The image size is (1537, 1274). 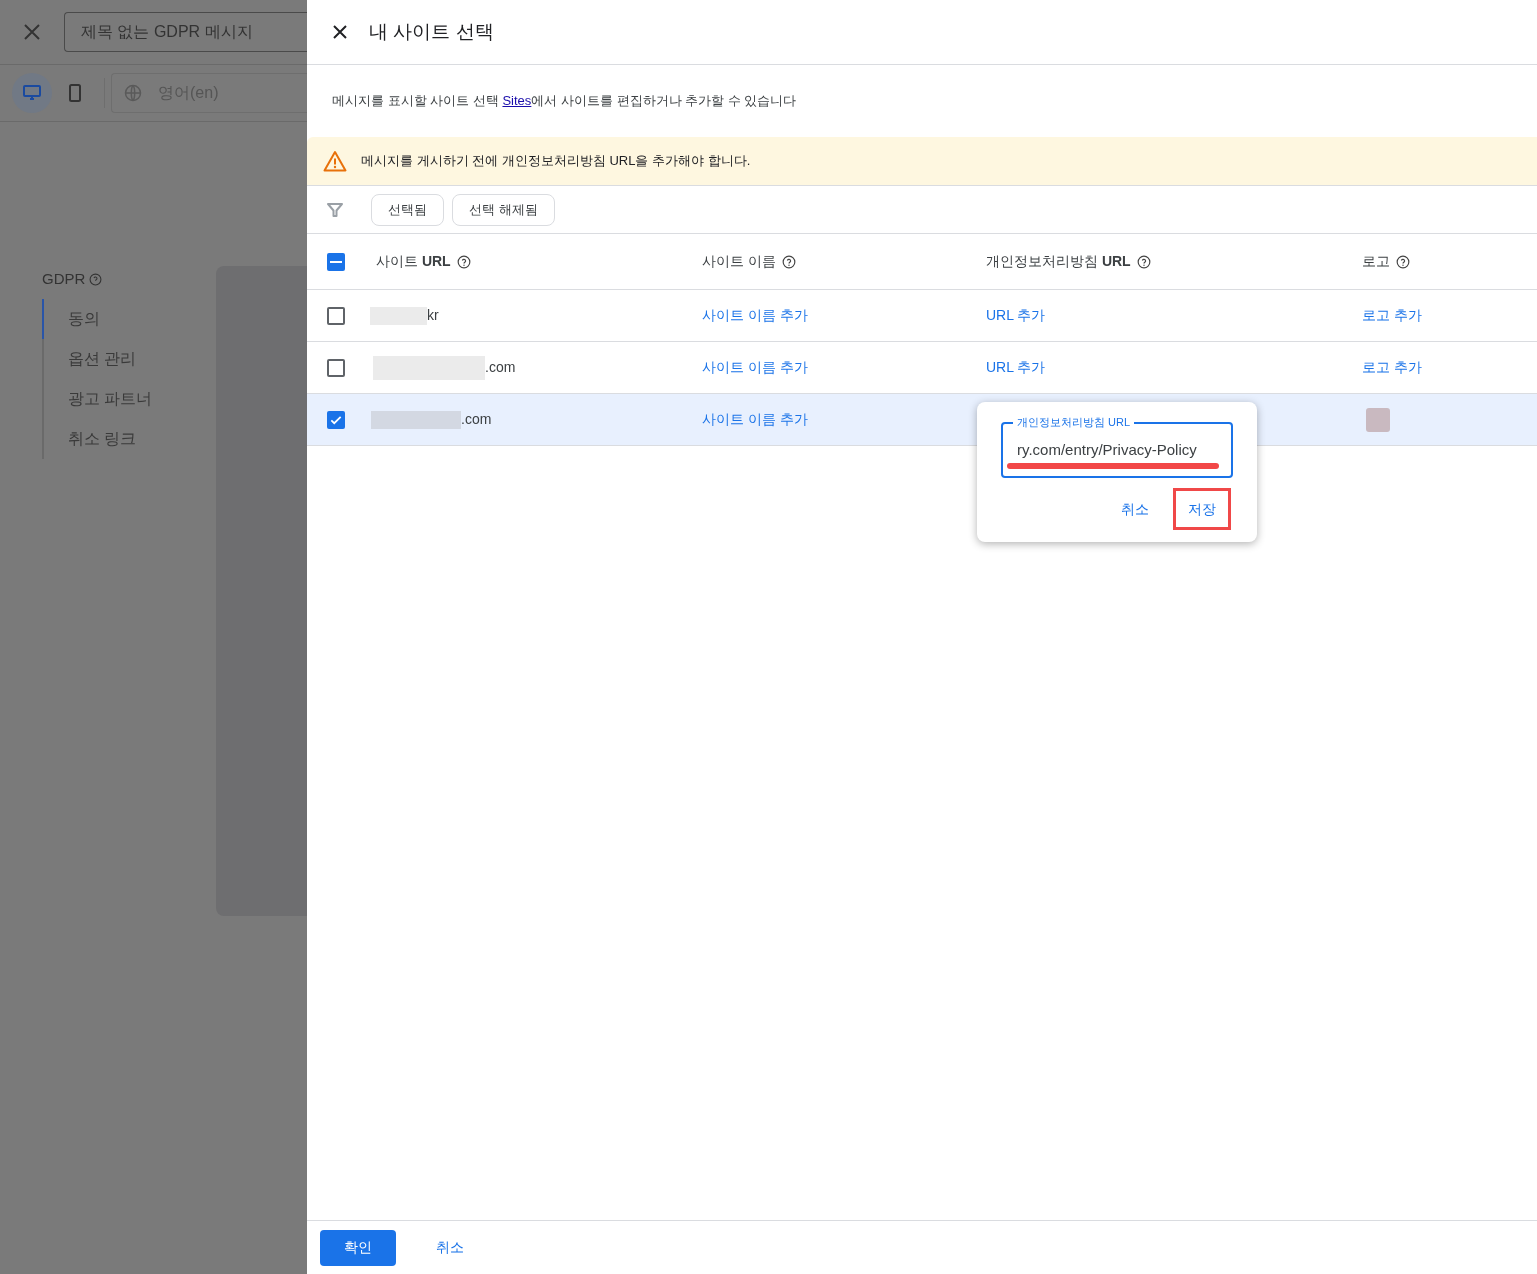 What do you see at coordinates (64, 279) in the screenshot?
I see `nav-heading: GDPR` at bounding box center [64, 279].